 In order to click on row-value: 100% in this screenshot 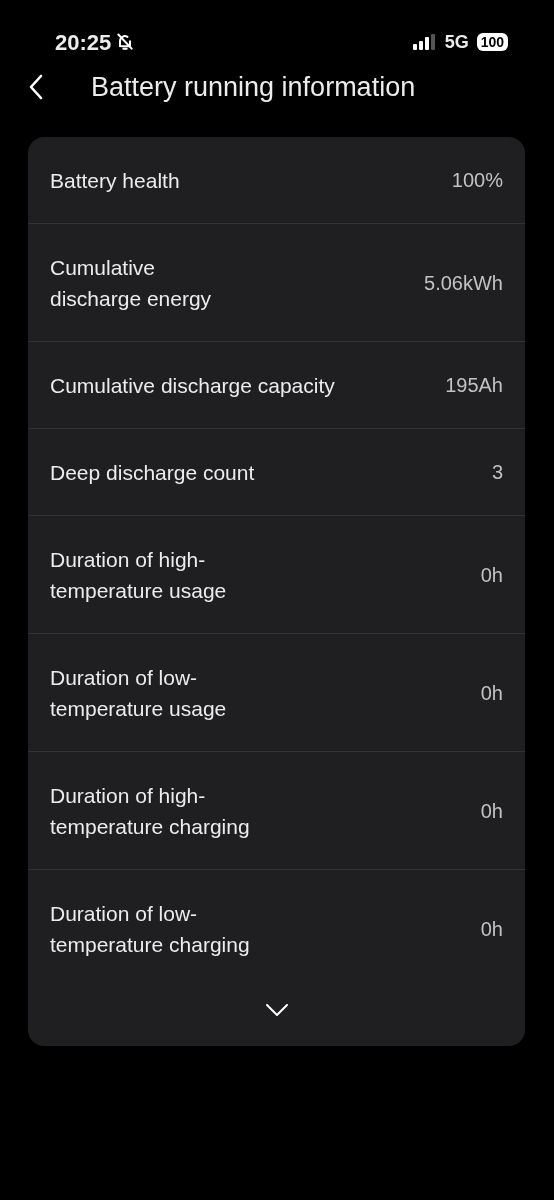, I will do `click(477, 180)`.